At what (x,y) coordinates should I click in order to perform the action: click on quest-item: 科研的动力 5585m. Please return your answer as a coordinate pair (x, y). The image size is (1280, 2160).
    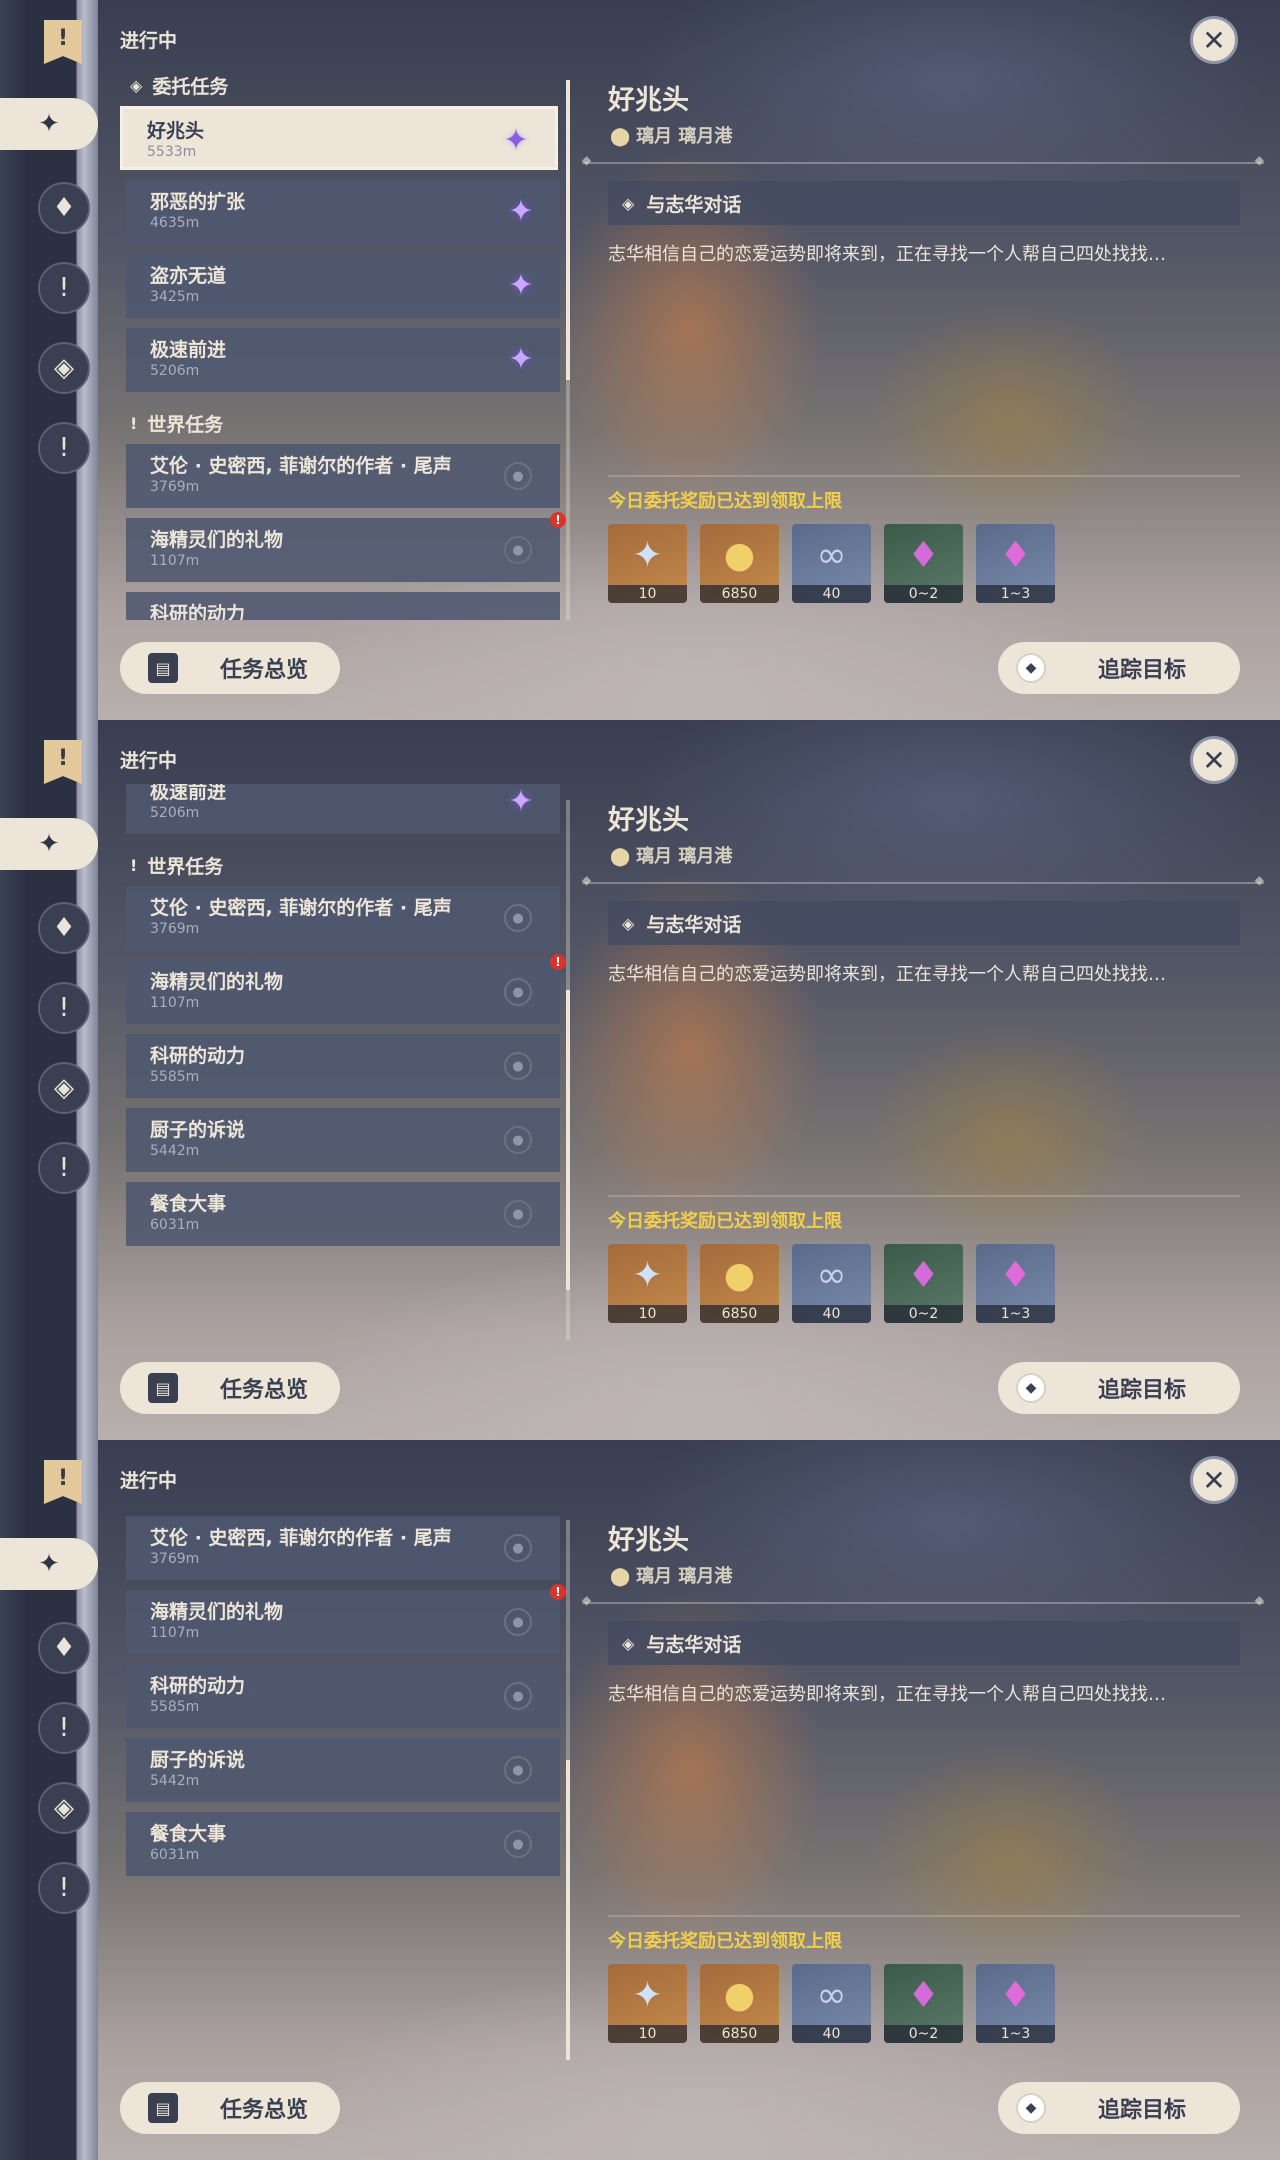
    Looking at the image, I should click on (343, 606).